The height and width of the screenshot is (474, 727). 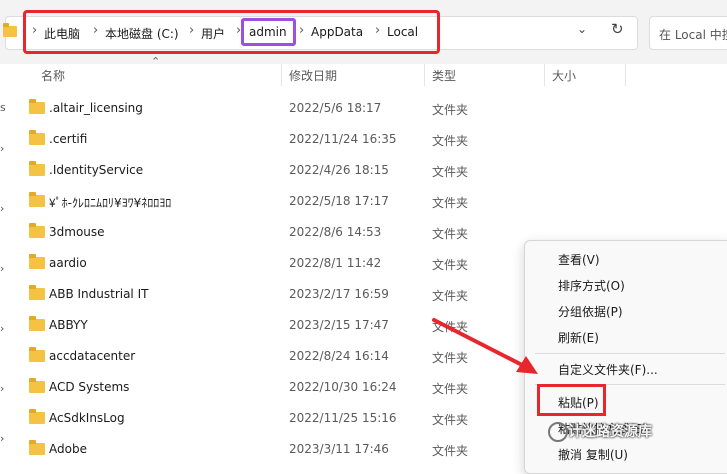 What do you see at coordinates (485, 346) in the screenshot?
I see `annotation-arrow` at bounding box center [485, 346].